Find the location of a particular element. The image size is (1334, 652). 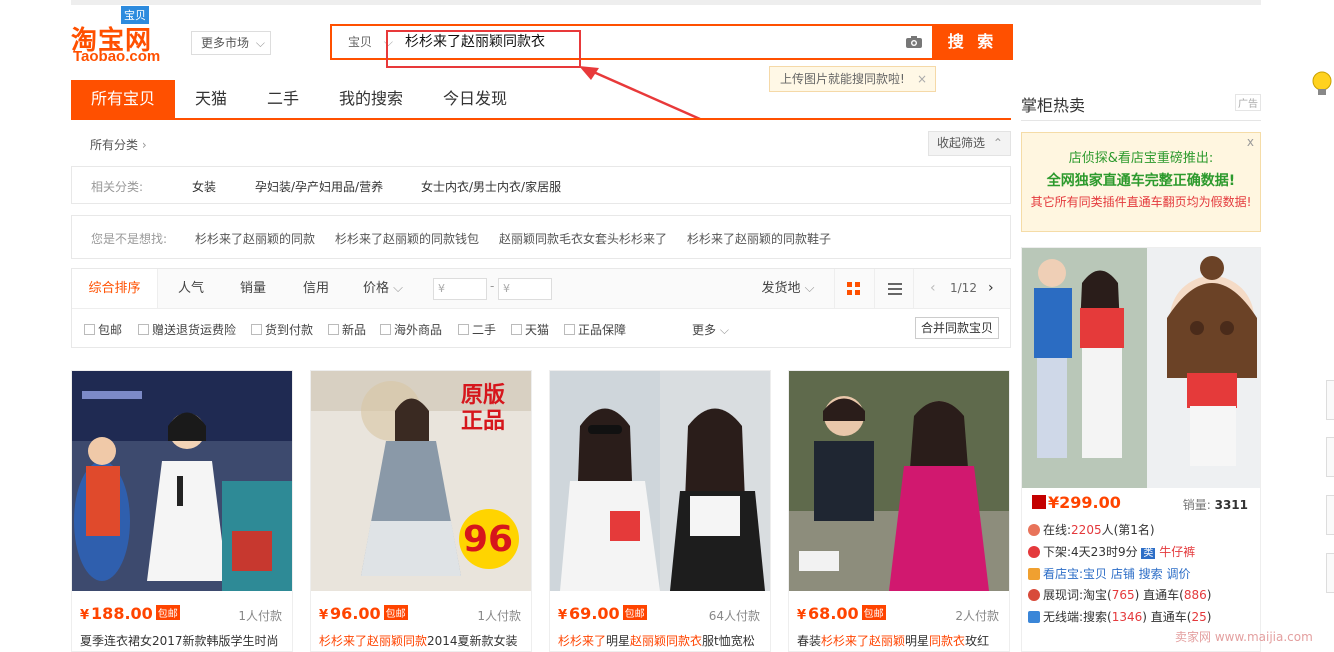

filter-new: 新品 is located at coordinates (347, 329).